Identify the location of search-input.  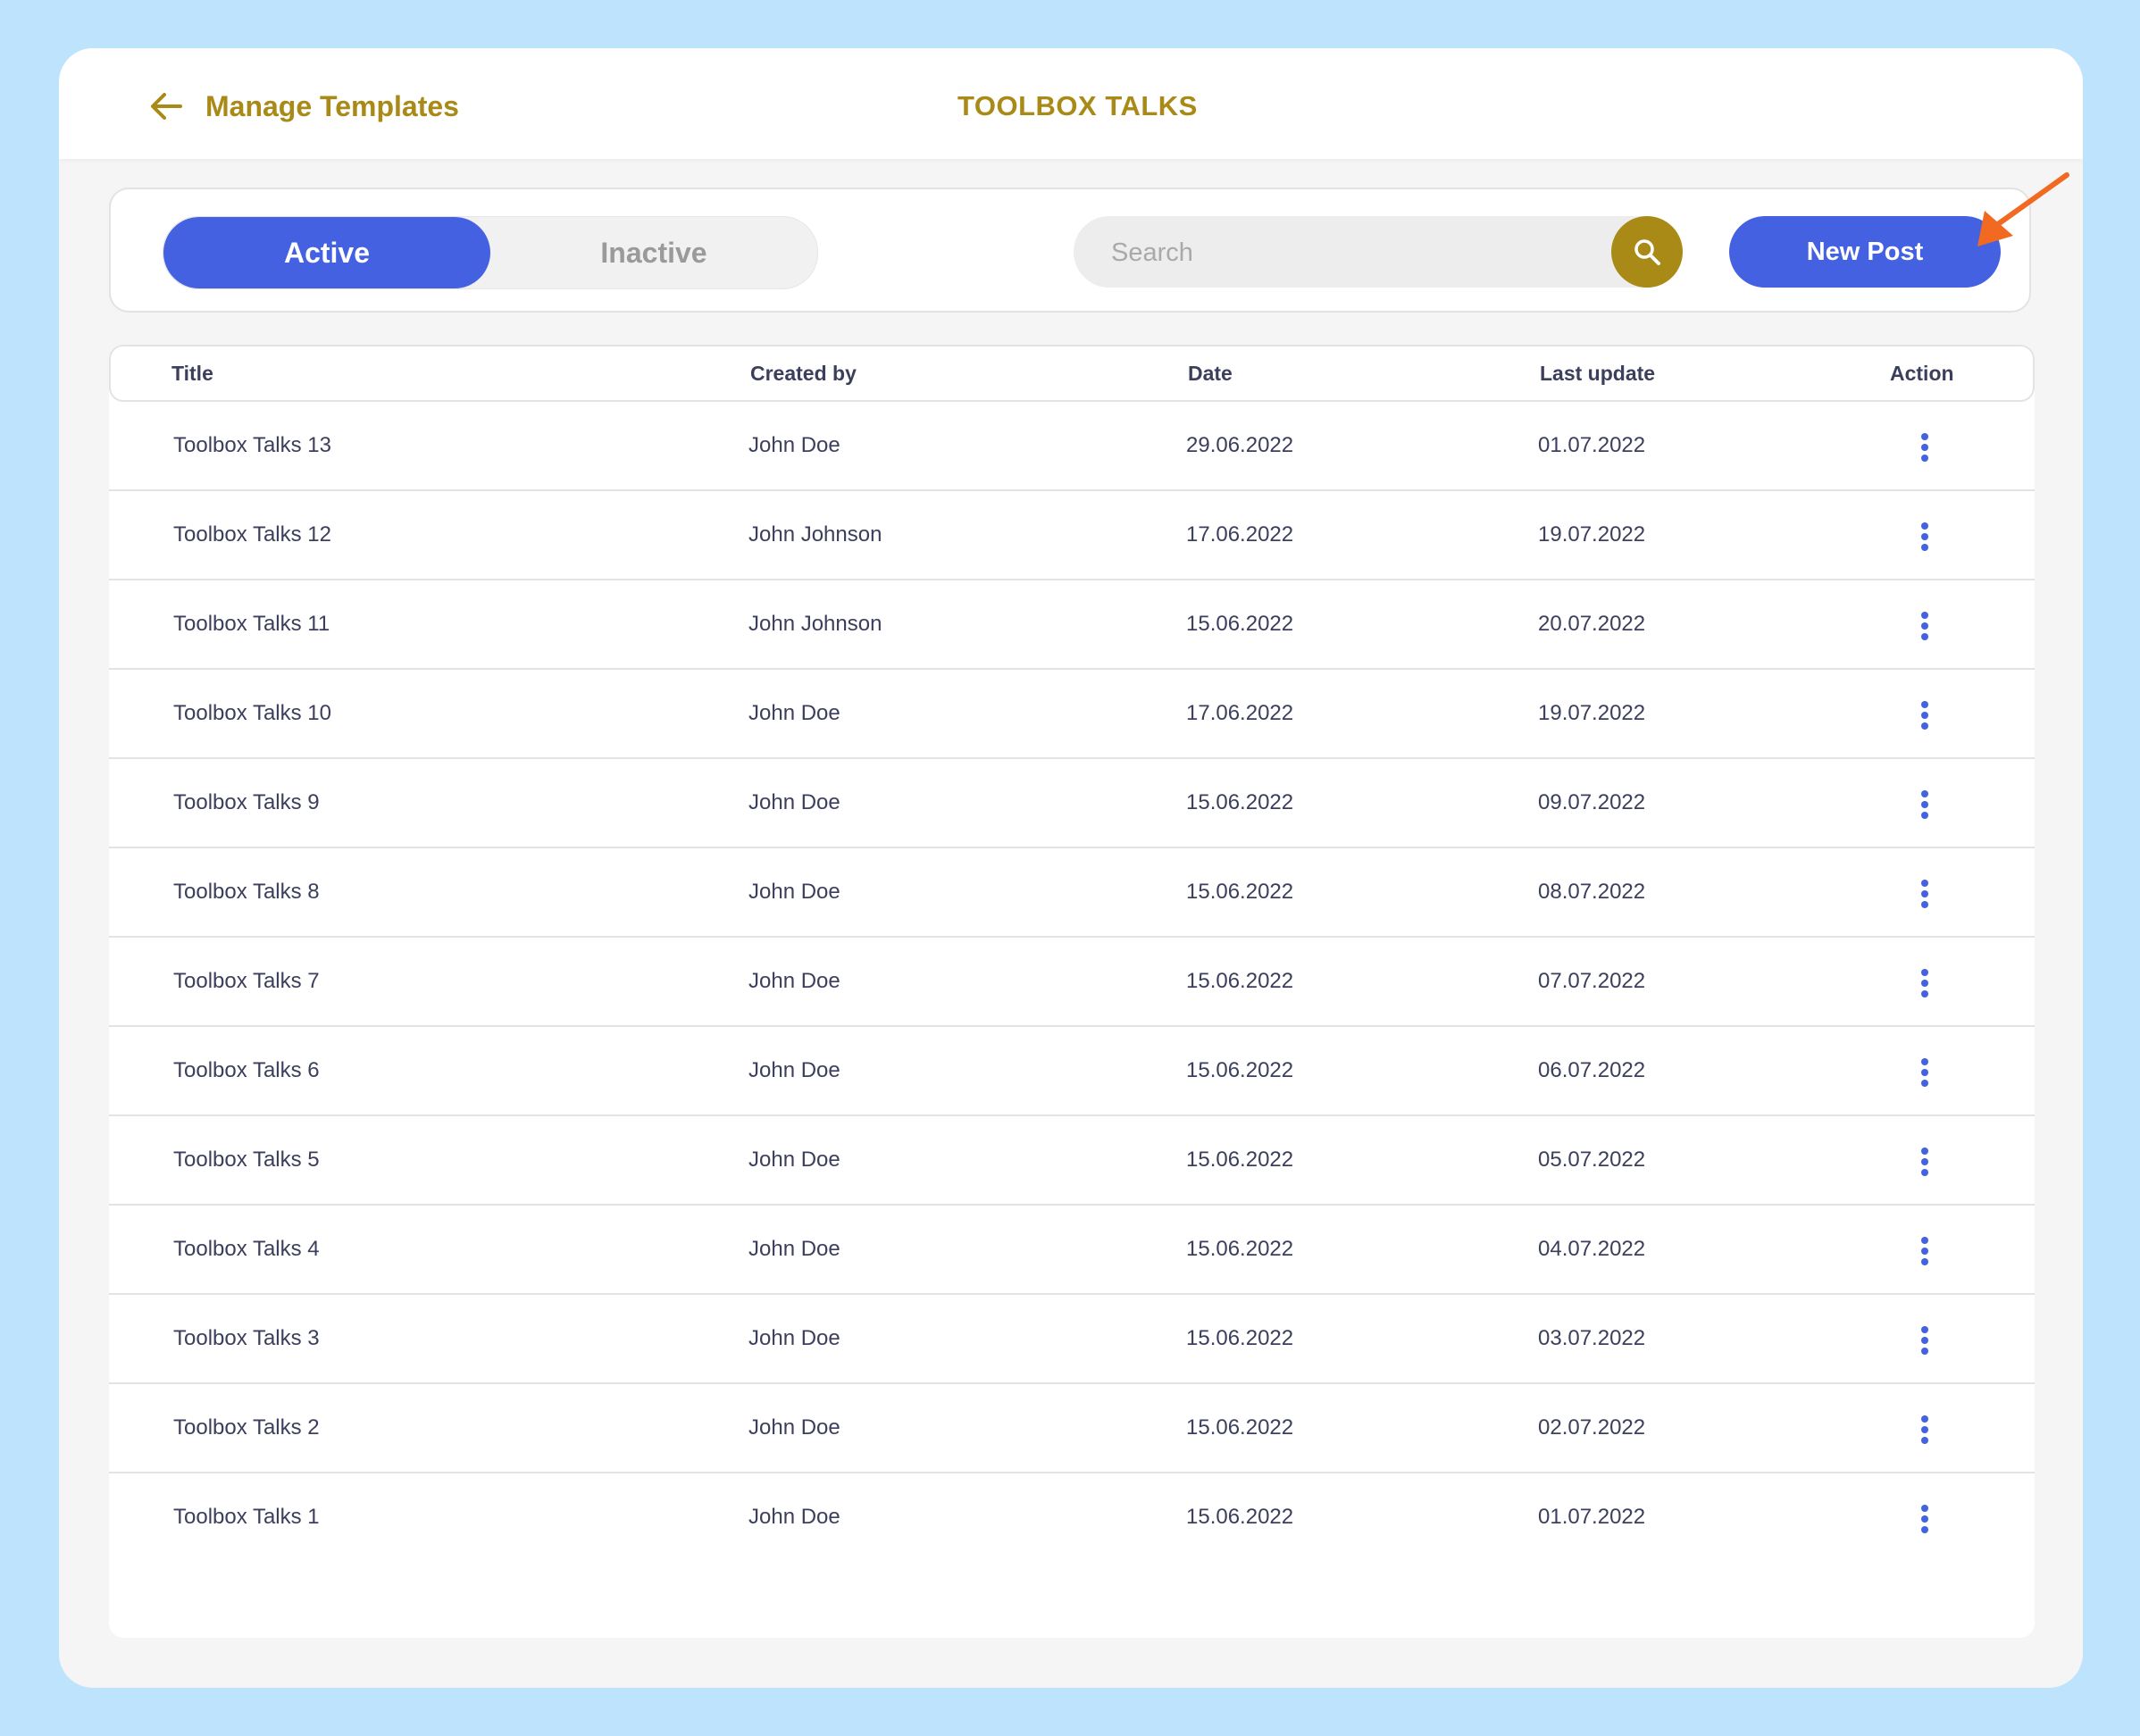
(1352, 252).